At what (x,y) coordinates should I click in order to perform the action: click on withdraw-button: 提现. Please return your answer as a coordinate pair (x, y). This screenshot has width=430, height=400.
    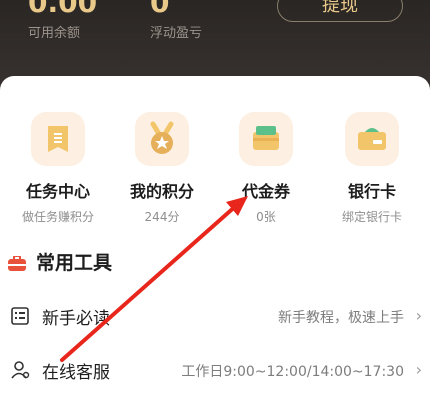
    Looking at the image, I should click on (340, 11).